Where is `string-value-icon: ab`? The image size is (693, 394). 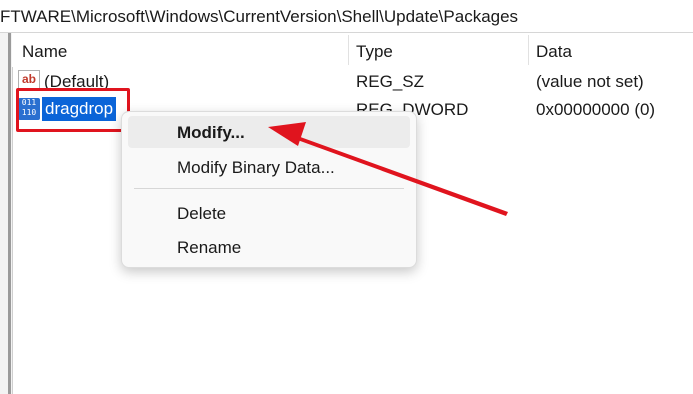 string-value-icon: ab is located at coordinates (29, 80).